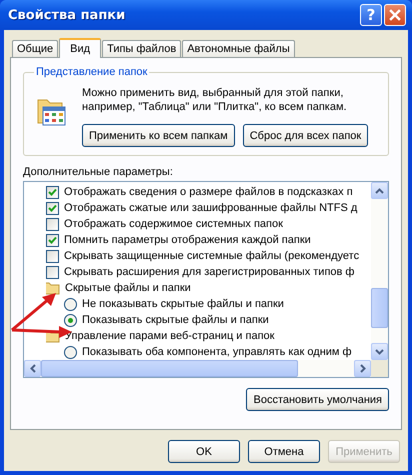 This screenshot has width=412, height=475. What do you see at coordinates (183, 304) in the screenshot?
I see `option-label: Не показывать скрытые файлы и папки` at bounding box center [183, 304].